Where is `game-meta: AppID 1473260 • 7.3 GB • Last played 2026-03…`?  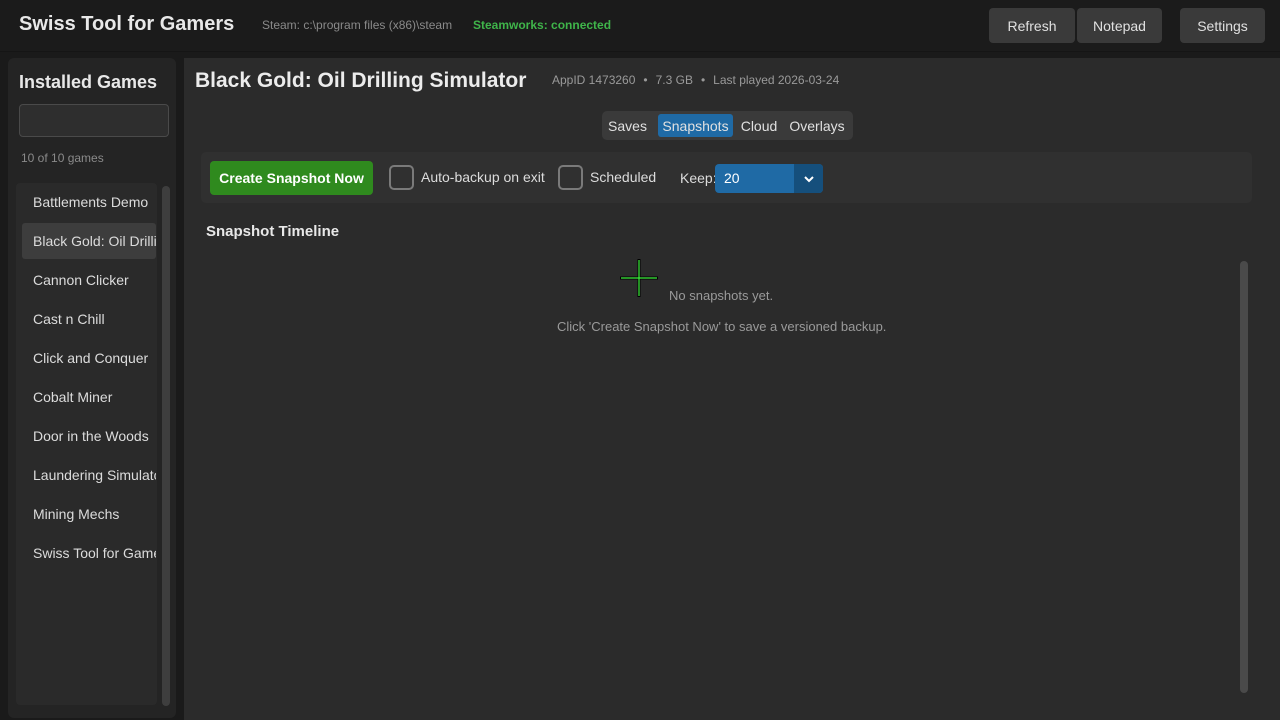
game-meta: AppID 1473260 • 7.3 GB • Last played 2026-03… is located at coordinates (695, 80).